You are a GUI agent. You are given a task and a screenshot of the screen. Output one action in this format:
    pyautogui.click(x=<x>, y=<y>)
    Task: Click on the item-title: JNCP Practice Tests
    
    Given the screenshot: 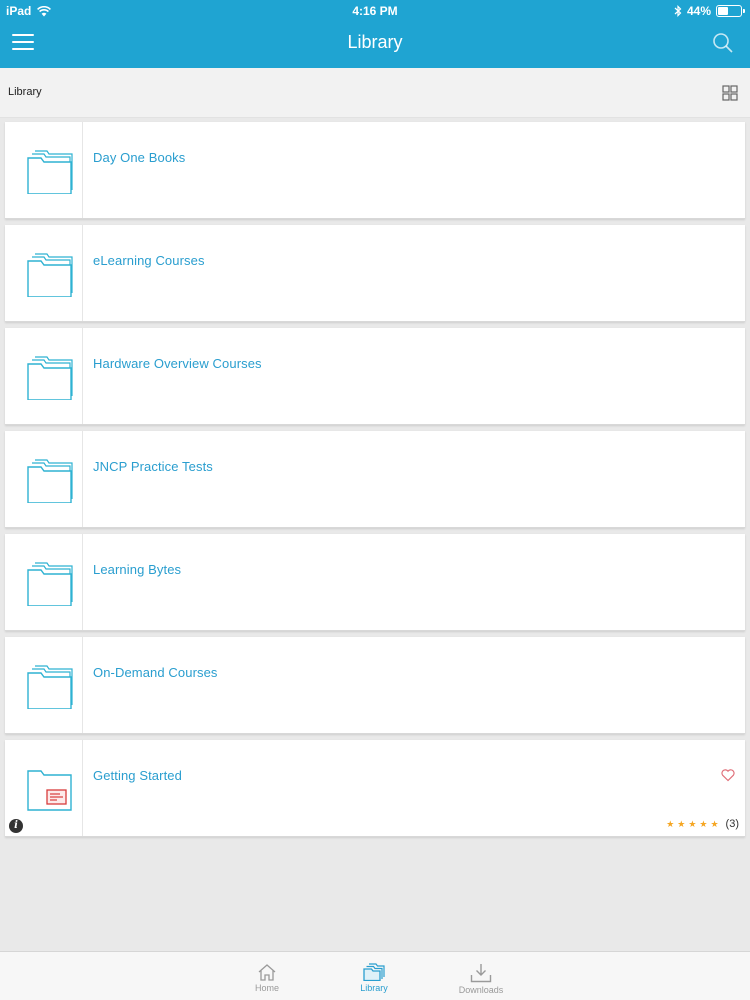 What is the action you would take?
    pyautogui.click(x=153, y=466)
    